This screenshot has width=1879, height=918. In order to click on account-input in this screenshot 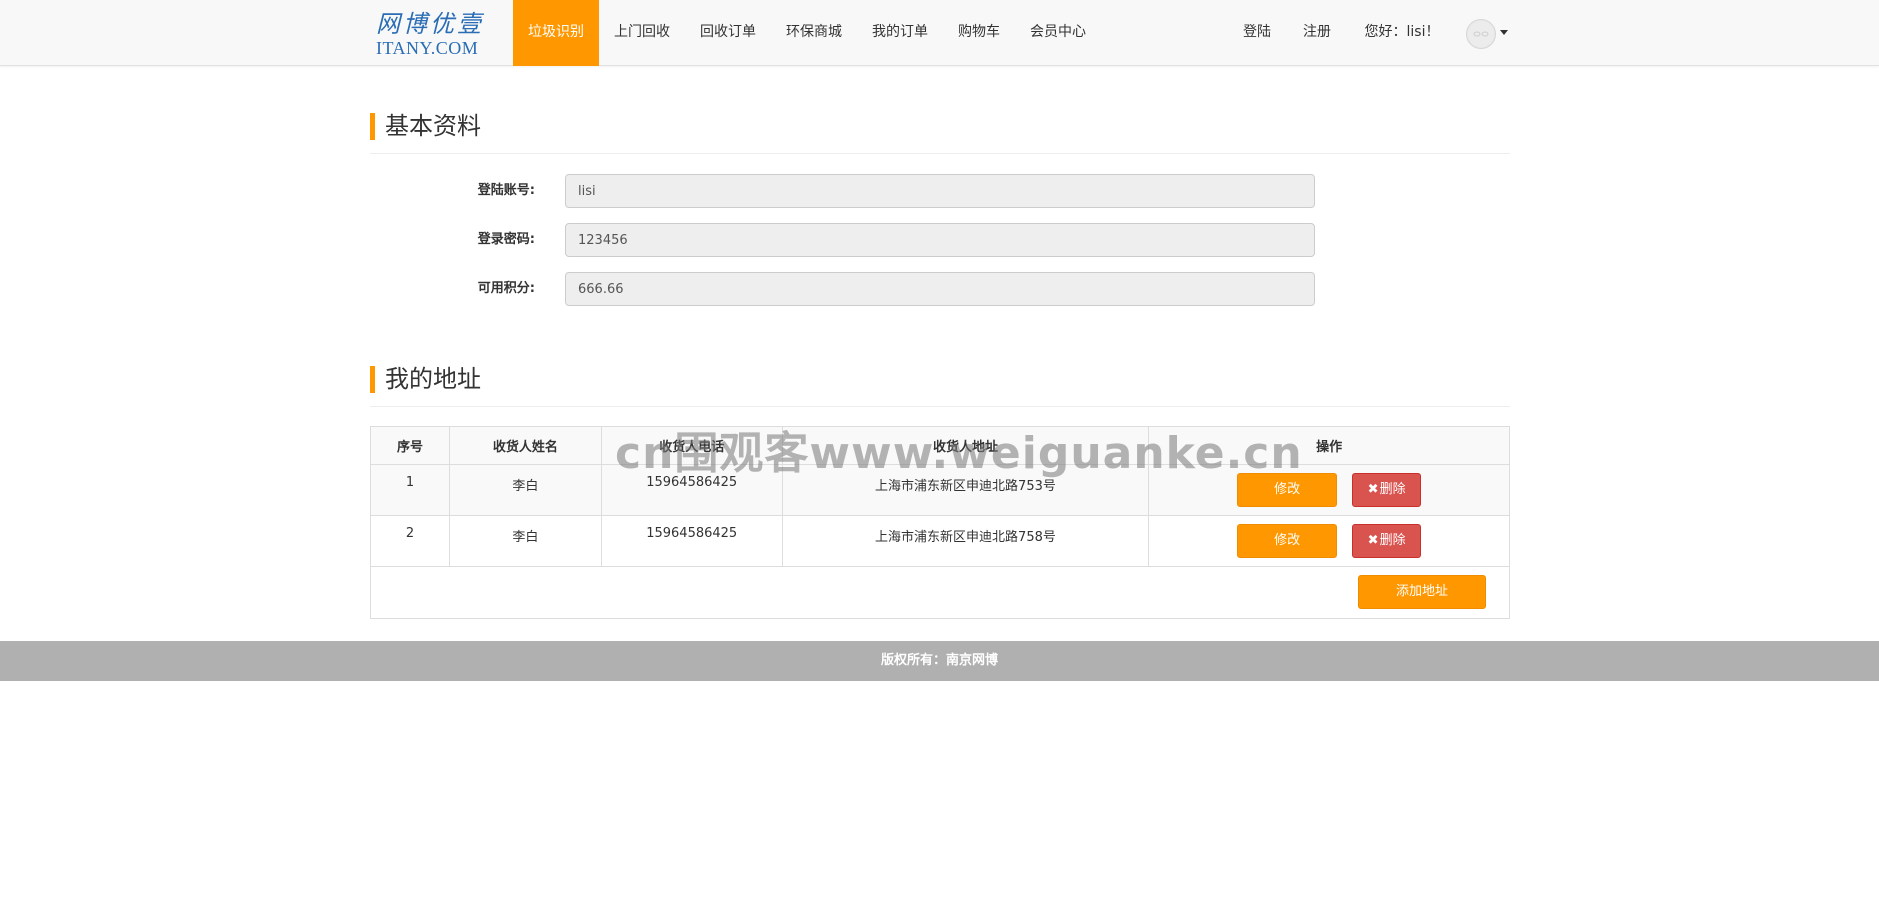, I will do `click(940, 191)`.